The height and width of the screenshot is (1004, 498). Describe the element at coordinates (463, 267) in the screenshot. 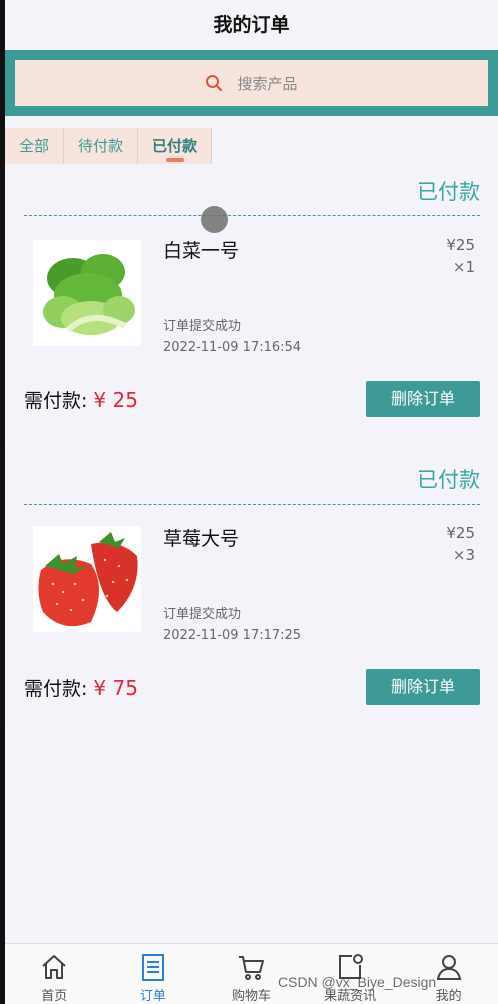

I see `product-quantity: ×1` at that location.